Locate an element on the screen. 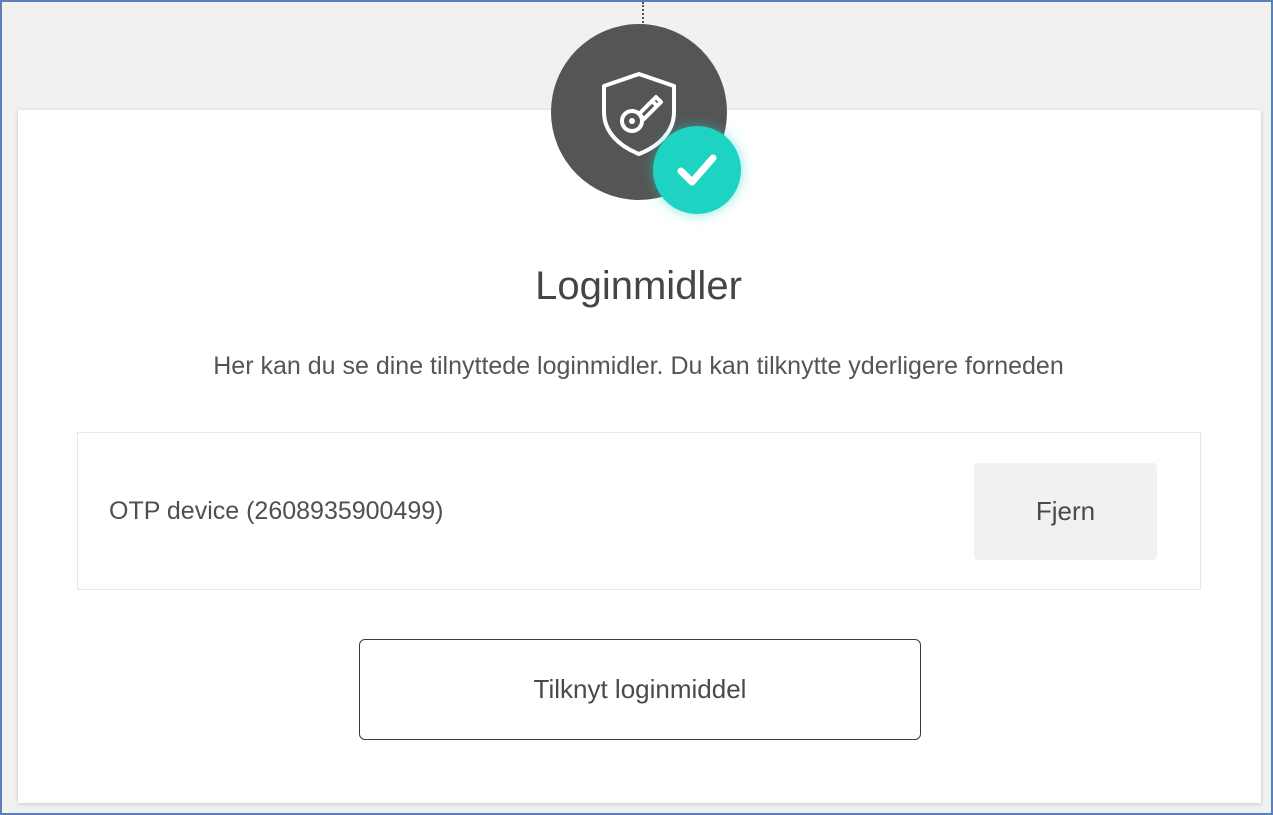 The width and height of the screenshot is (1273, 815). add-login-method-button: Tilknyt loginmiddel is located at coordinates (640, 689).